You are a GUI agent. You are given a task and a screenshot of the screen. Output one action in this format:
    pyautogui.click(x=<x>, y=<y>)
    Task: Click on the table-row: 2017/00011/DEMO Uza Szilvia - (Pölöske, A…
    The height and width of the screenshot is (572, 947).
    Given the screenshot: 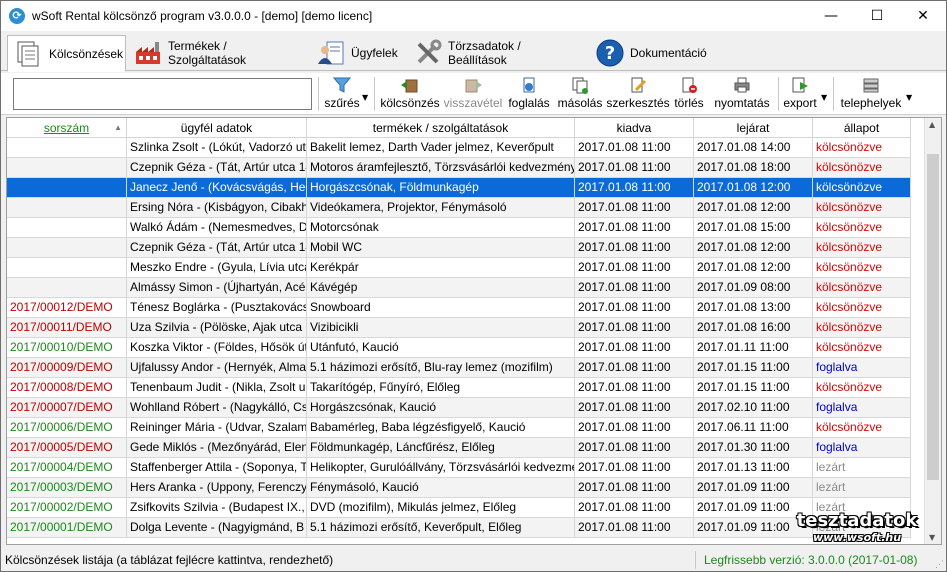 What is the action you would take?
    pyautogui.click(x=459, y=328)
    